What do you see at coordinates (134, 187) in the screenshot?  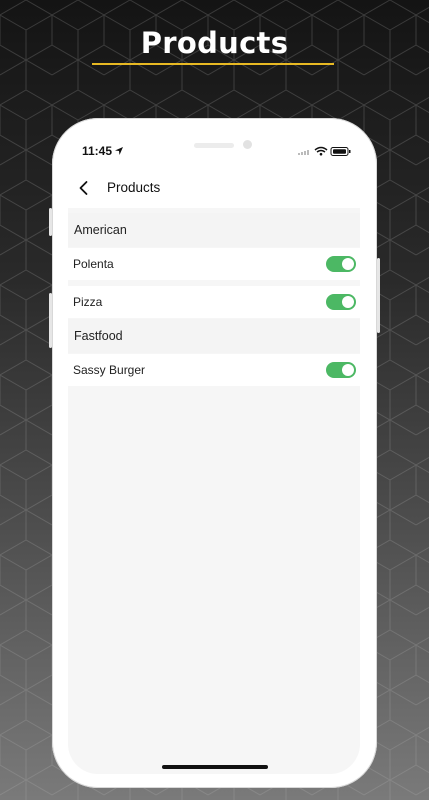 I see `nav-title: Products` at bounding box center [134, 187].